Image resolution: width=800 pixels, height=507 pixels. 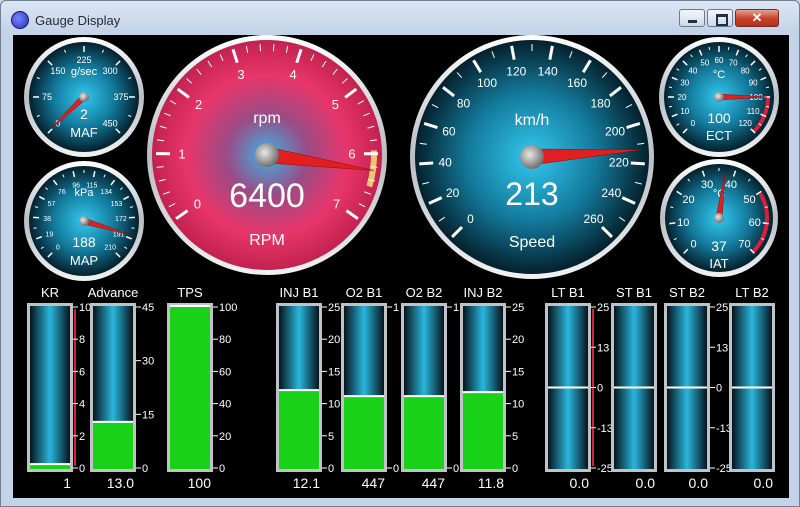 What do you see at coordinates (334, 405) in the screenshot?
I see `inj-b1-scale-label: 10` at bounding box center [334, 405].